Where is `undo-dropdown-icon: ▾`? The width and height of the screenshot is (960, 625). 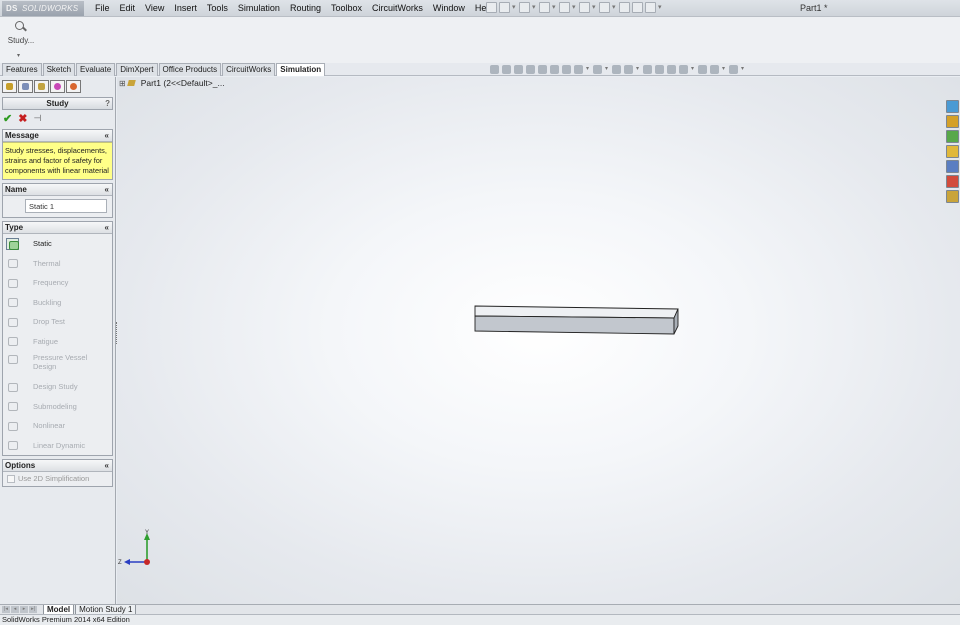 undo-dropdown-icon: ▾ is located at coordinates (594, 7).